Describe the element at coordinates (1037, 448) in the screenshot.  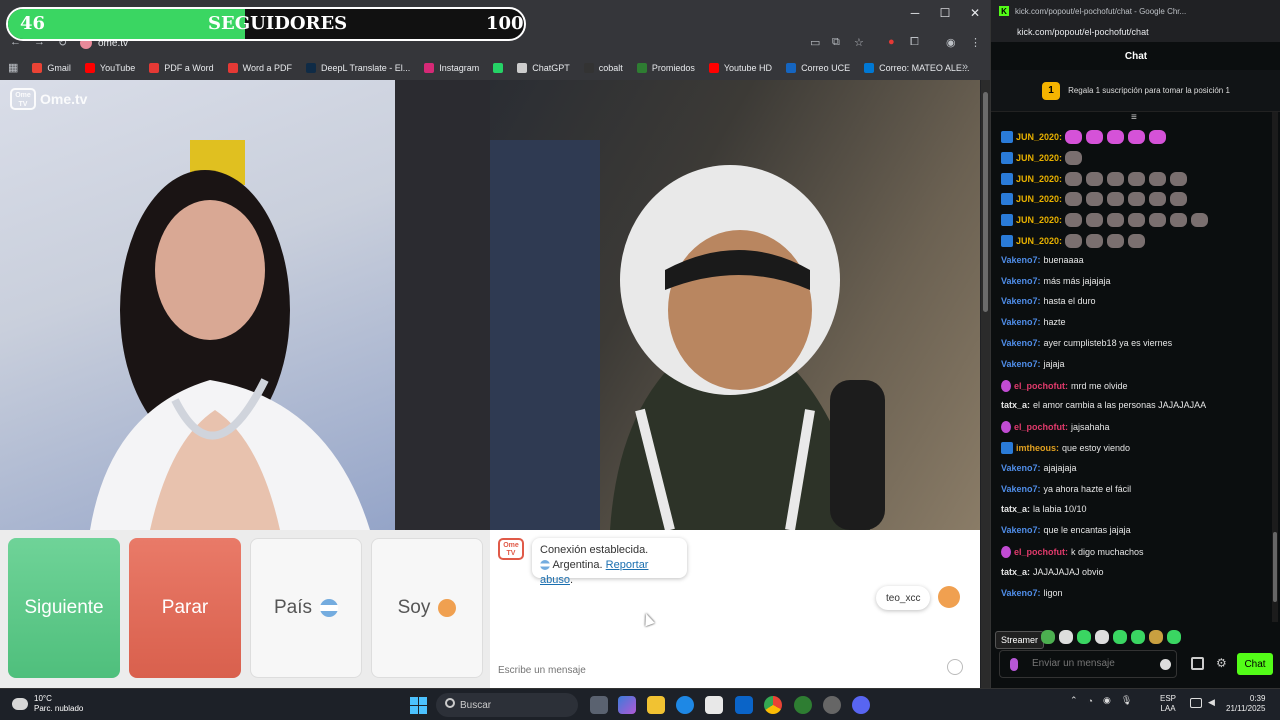
I see `chat-username: imtheous:` at that location.